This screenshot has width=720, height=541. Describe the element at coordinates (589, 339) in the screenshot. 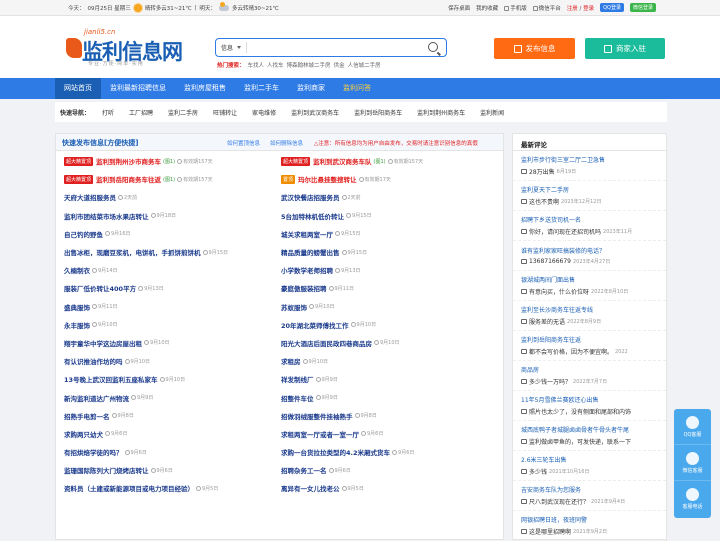

I see `comment-post-link: 监利到岳阳商务车往返` at that location.